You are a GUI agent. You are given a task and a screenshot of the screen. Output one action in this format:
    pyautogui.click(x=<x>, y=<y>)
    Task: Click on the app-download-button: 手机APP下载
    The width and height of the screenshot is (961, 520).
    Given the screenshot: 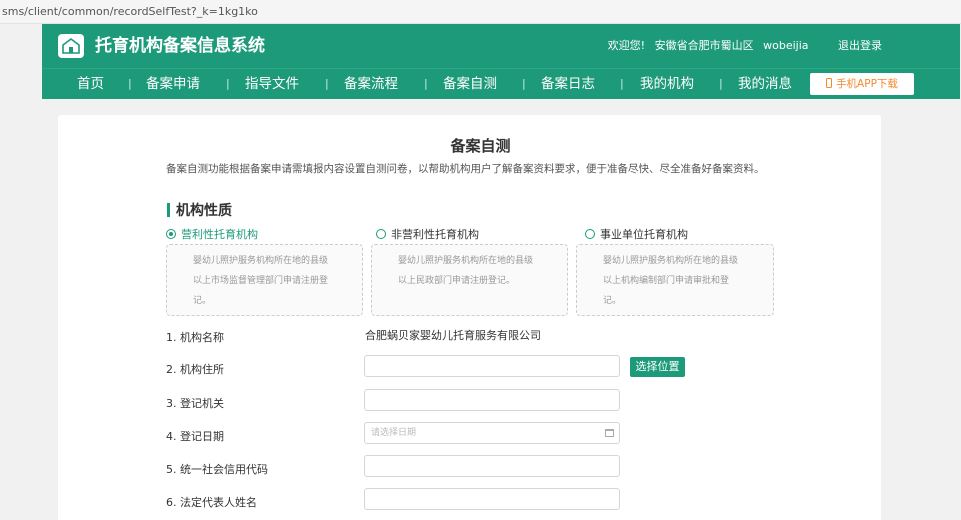 What is the action you would take?
    pyautogui.click(x=862, y=84)
    